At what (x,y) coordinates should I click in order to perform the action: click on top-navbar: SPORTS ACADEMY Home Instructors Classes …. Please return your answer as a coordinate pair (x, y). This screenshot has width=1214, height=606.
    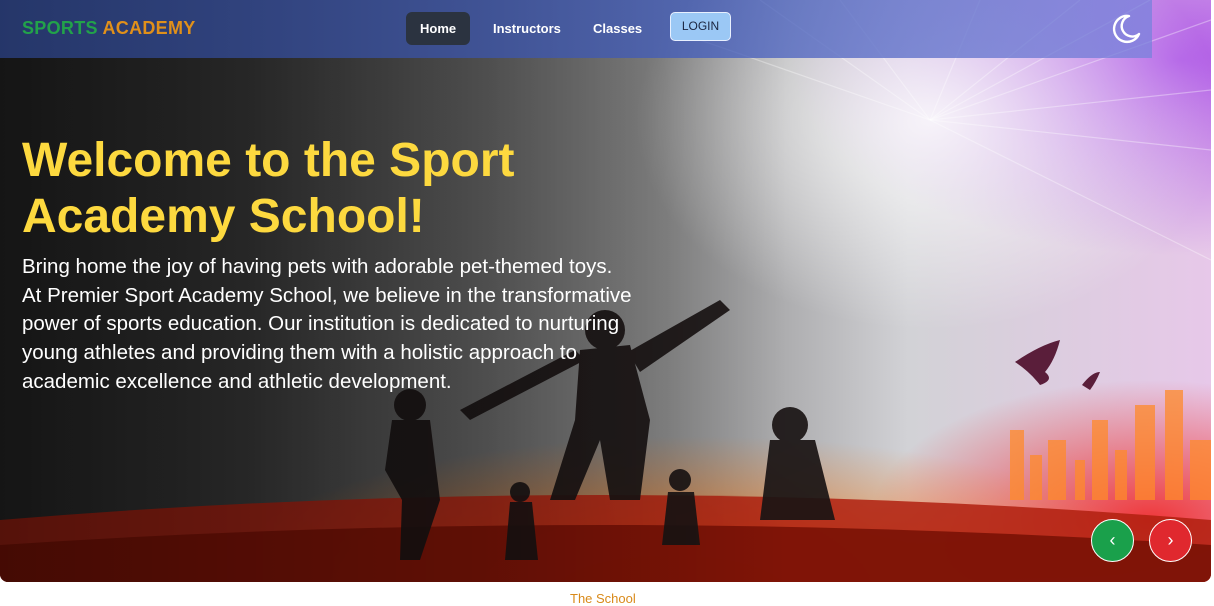
    Looking at the image, I should click on (576, 29).